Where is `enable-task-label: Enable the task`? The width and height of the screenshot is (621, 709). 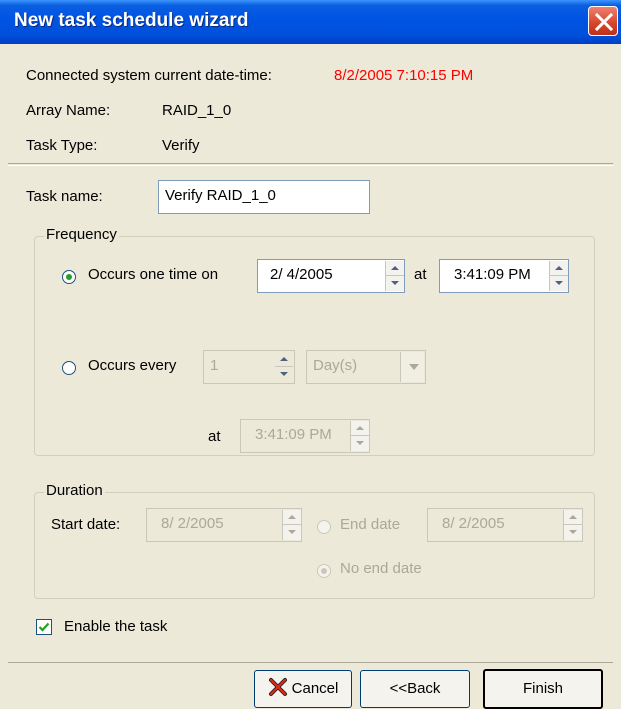
enable-task-label: Enable the task is located at coordinates (115, 626).